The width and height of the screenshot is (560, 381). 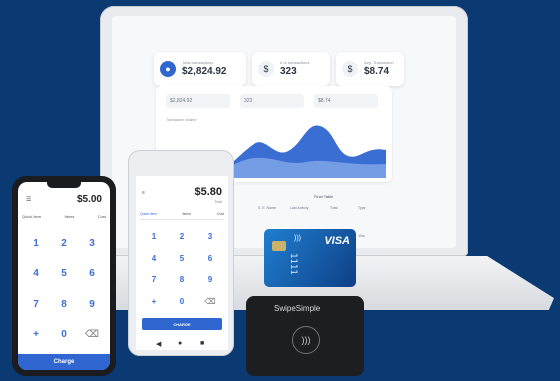 What do you see at coordinates (295, 62) in the screenshot?
I see `stat-label: # of transactions` at bounding box center [295, 62].